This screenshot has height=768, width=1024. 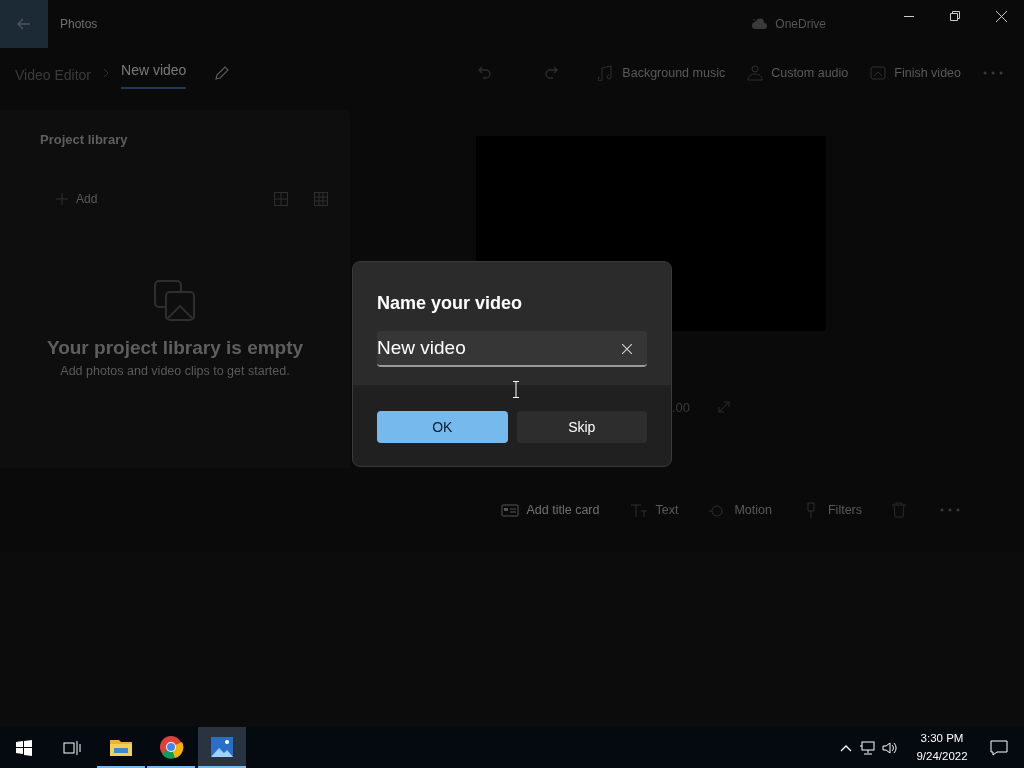 I want to click on skip-button: Skip, so click(x=581, y=427).